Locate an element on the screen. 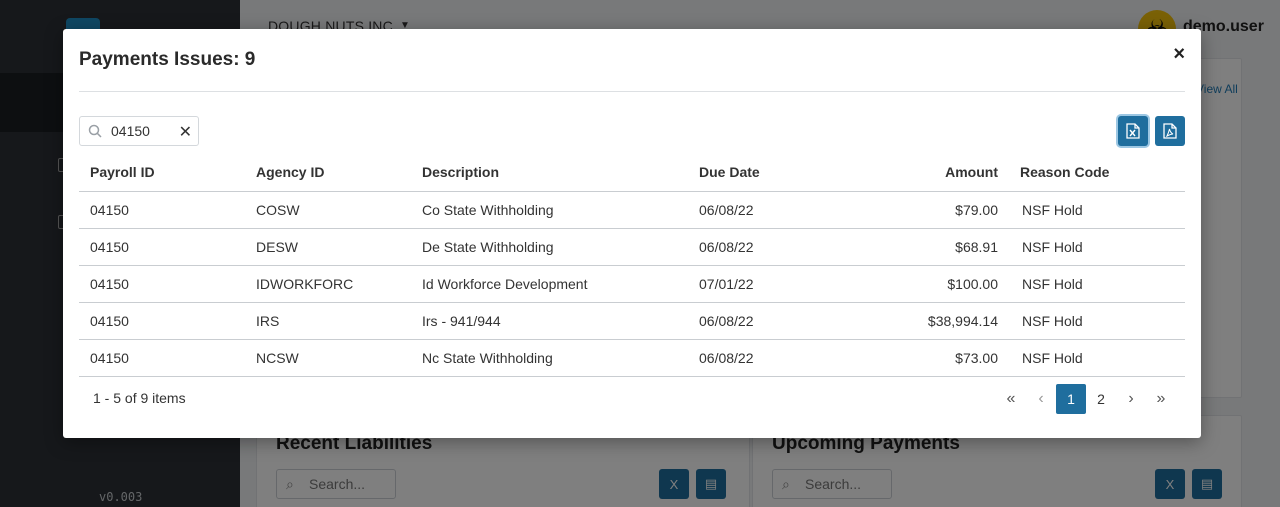 Image resolution: width=1280 pixels, height=507 pixels. cell-agency-id: COSW is located at coordinates (328, 210).